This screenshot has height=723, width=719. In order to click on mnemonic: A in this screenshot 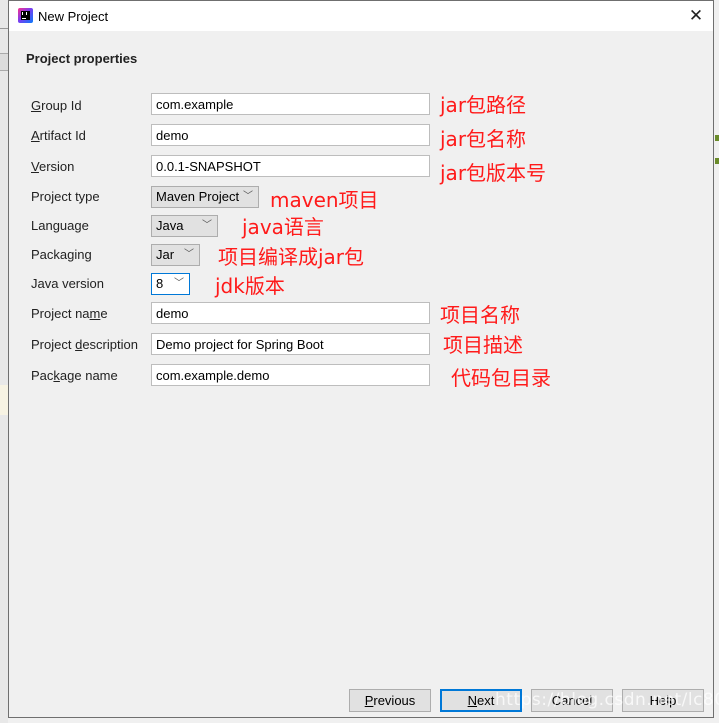, I will do `click(35, 135)`.